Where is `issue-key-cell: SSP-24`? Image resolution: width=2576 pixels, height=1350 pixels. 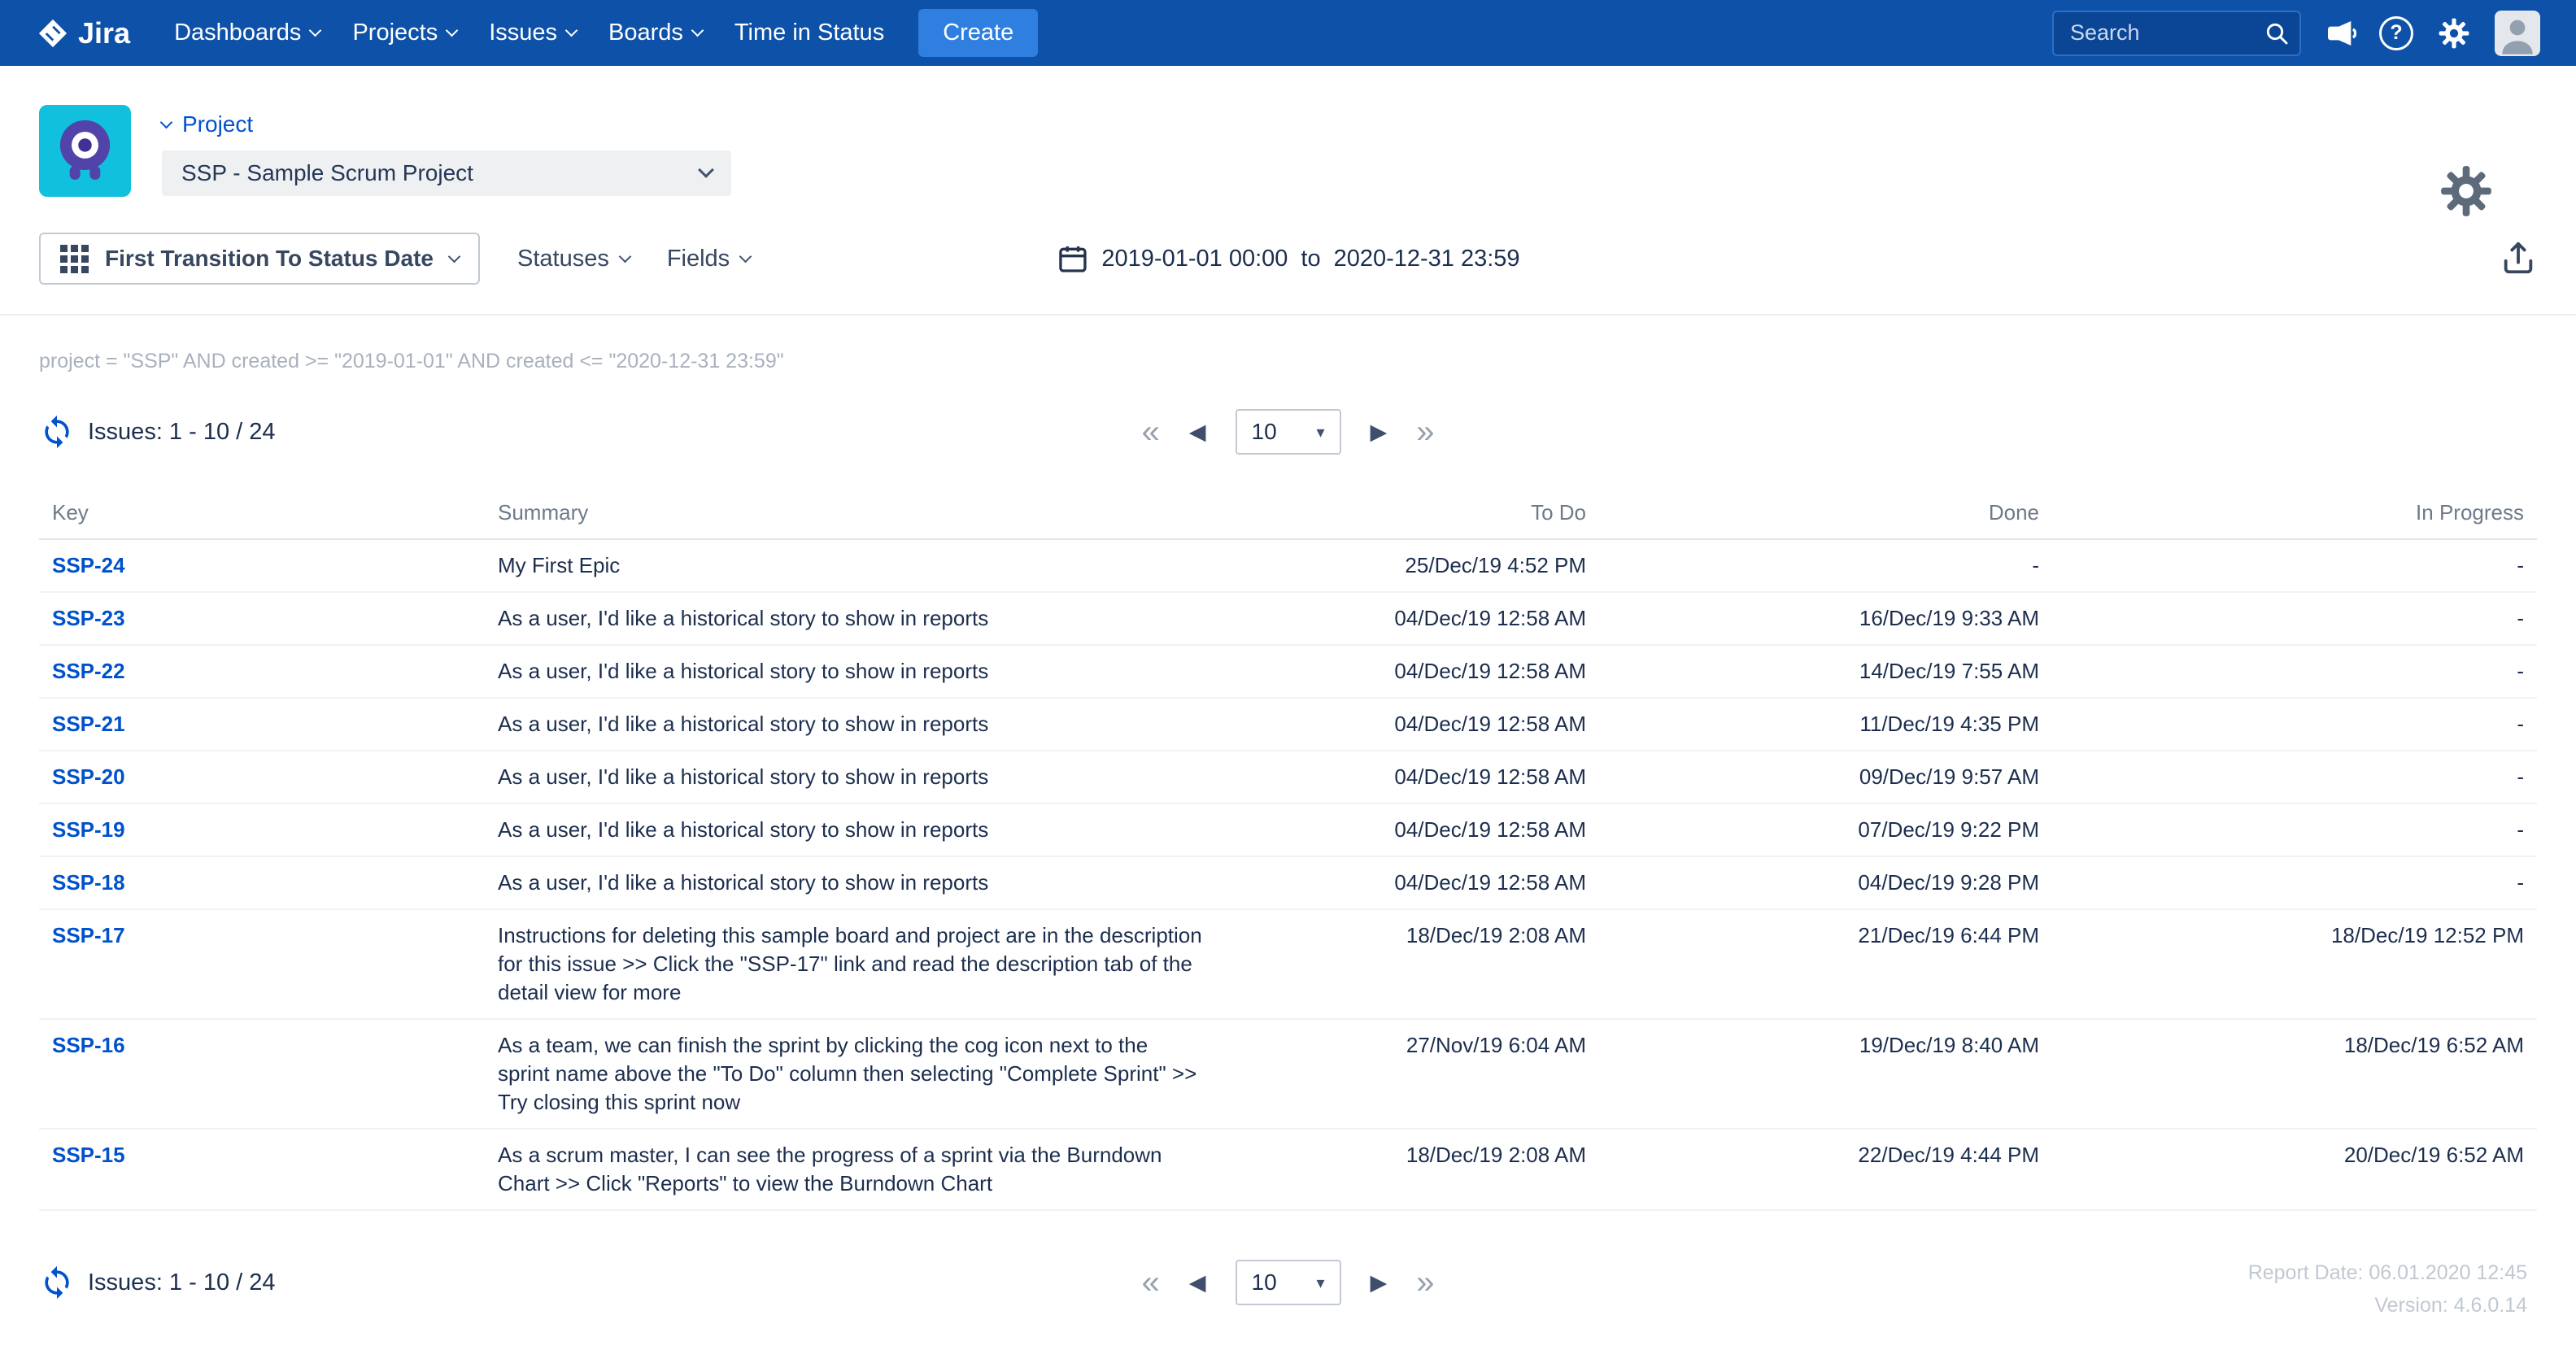
issue-key-cell: SSP-24 is located at coordinates (262, 566).